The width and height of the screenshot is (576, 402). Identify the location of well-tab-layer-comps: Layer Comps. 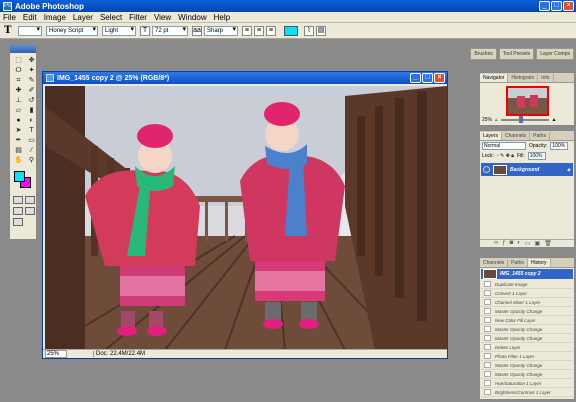
(555, 54).